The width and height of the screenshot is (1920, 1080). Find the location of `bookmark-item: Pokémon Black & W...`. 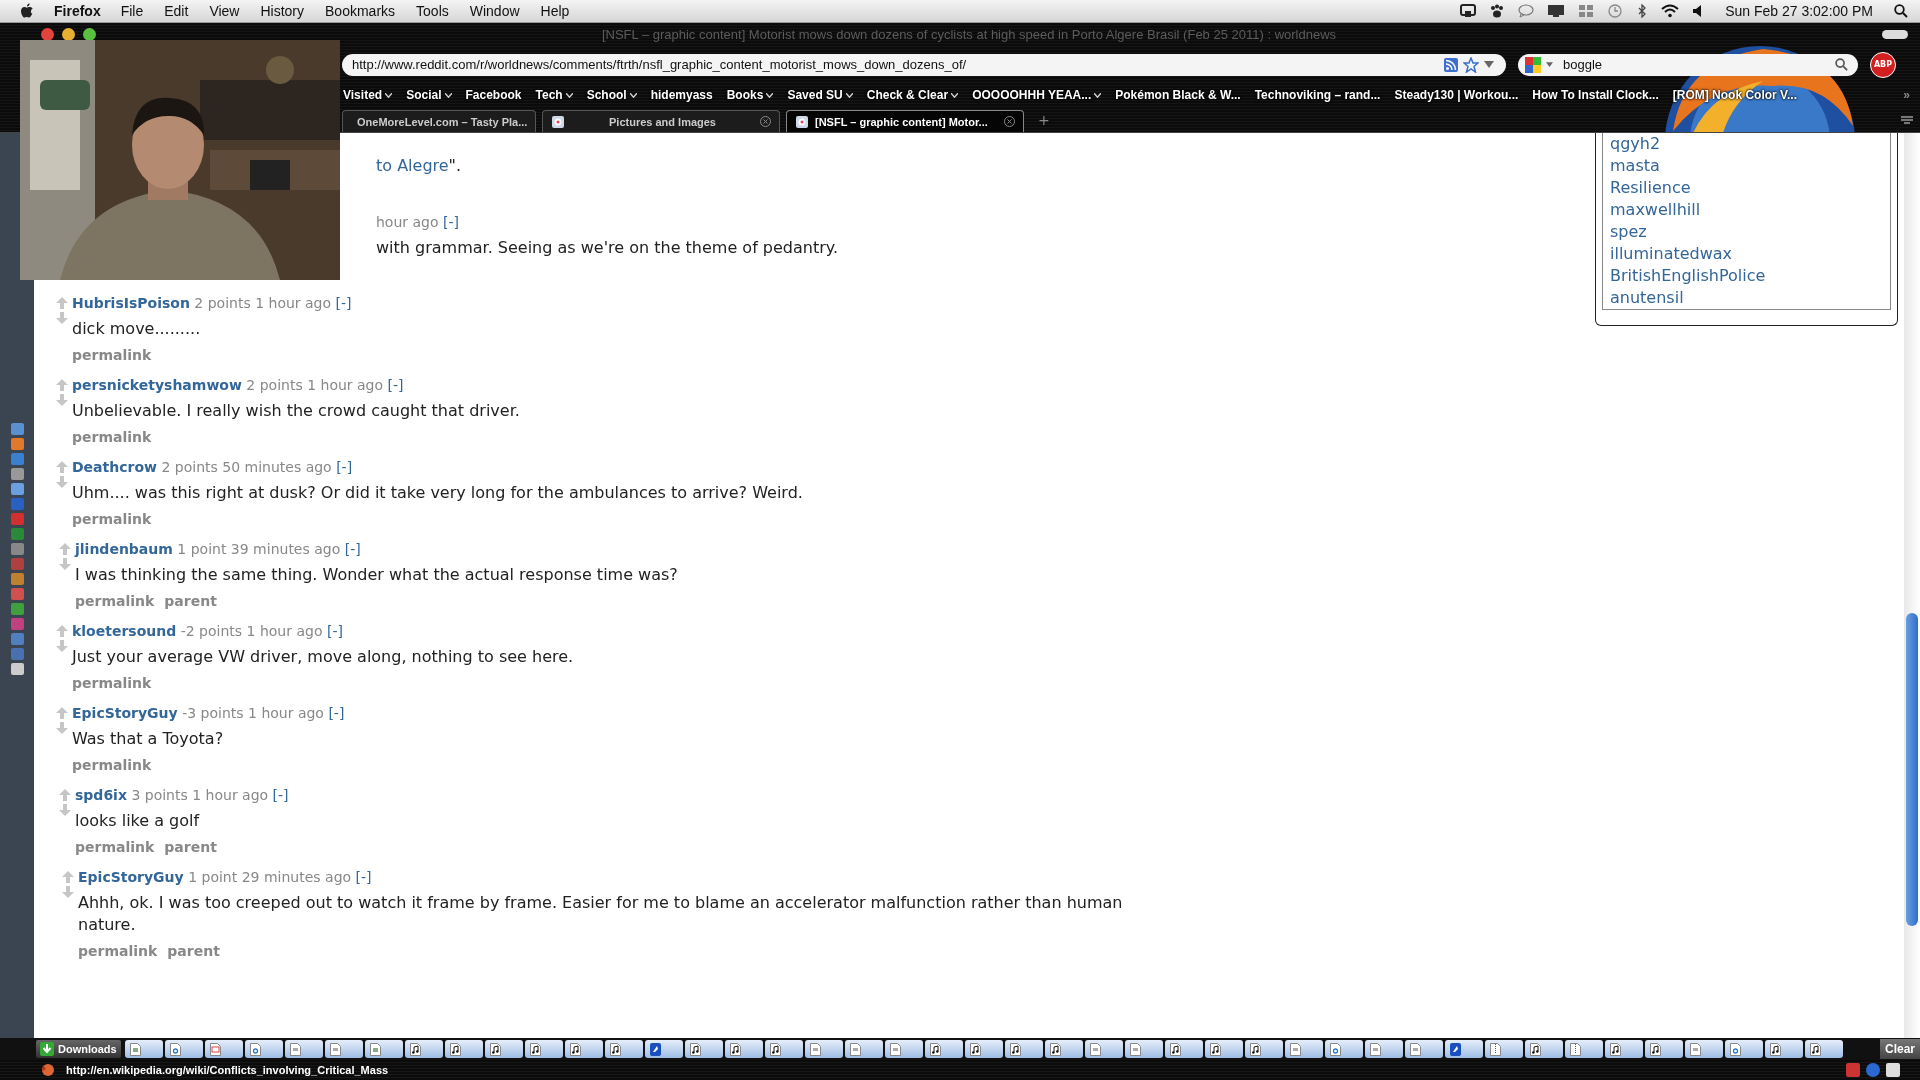

bookmark-item: Pokémon Black & W... is located at coordinates (1178, 95).